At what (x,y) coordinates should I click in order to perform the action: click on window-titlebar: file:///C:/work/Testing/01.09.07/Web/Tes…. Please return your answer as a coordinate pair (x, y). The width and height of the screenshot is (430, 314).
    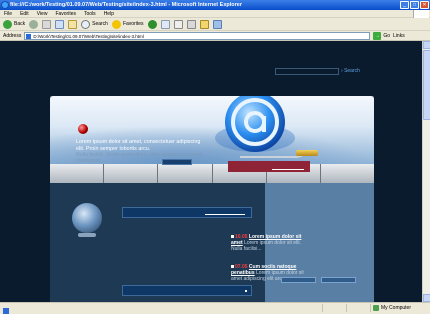
    Looking at the image, I should click on (215, 5).